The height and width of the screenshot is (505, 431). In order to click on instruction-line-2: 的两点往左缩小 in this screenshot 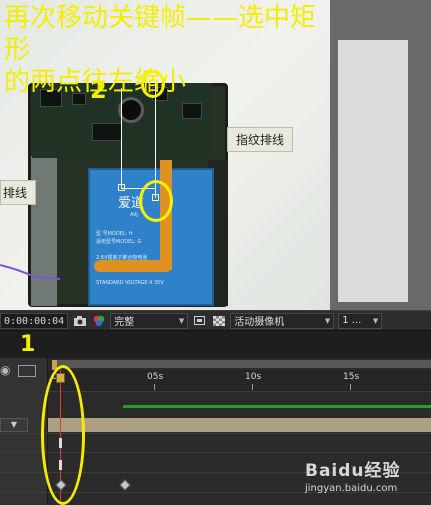, I will do `click(95, 82)`.